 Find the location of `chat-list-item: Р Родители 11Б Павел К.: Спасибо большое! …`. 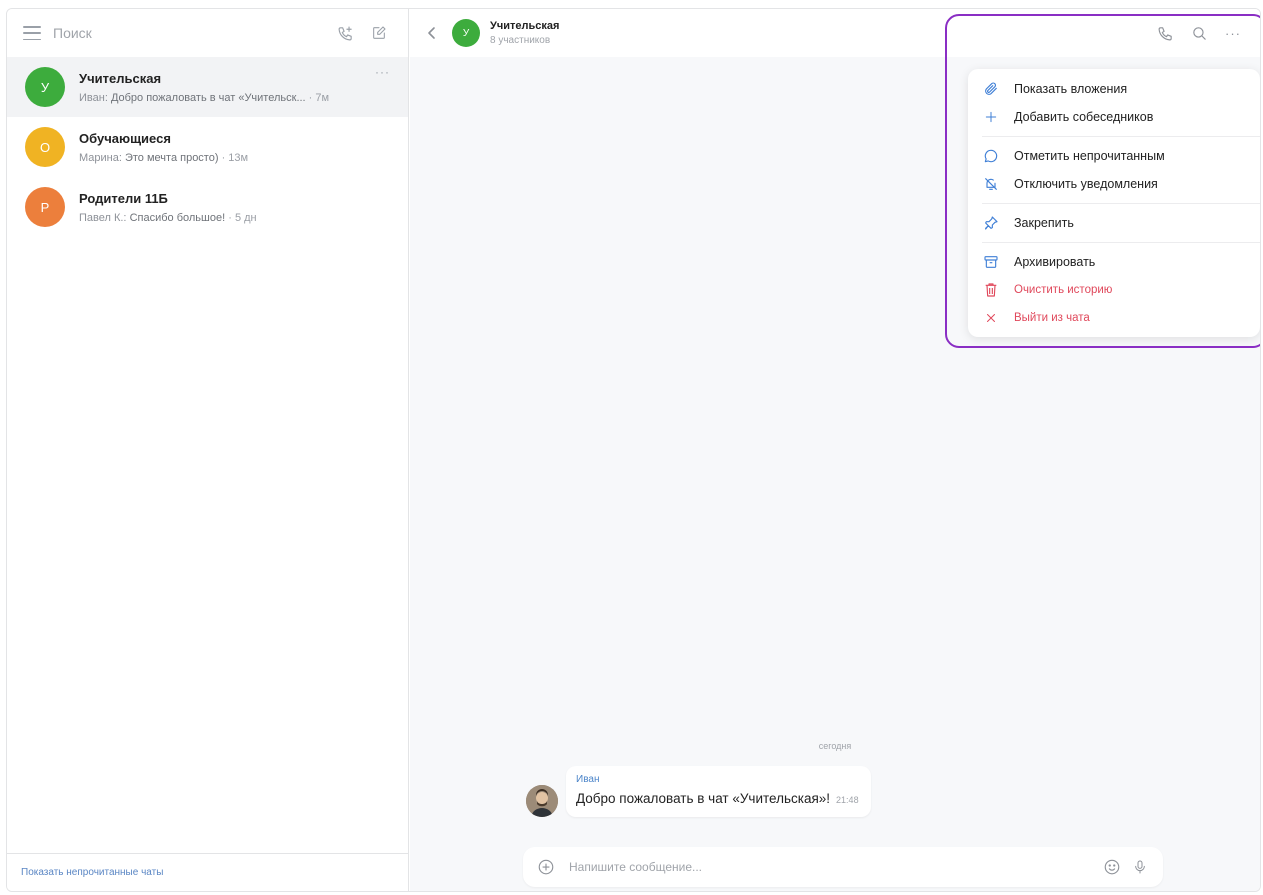

chat-list-item: Р Родители 11Б Павел К.: Спасибо большое! … is located at coordinates (207, 207).